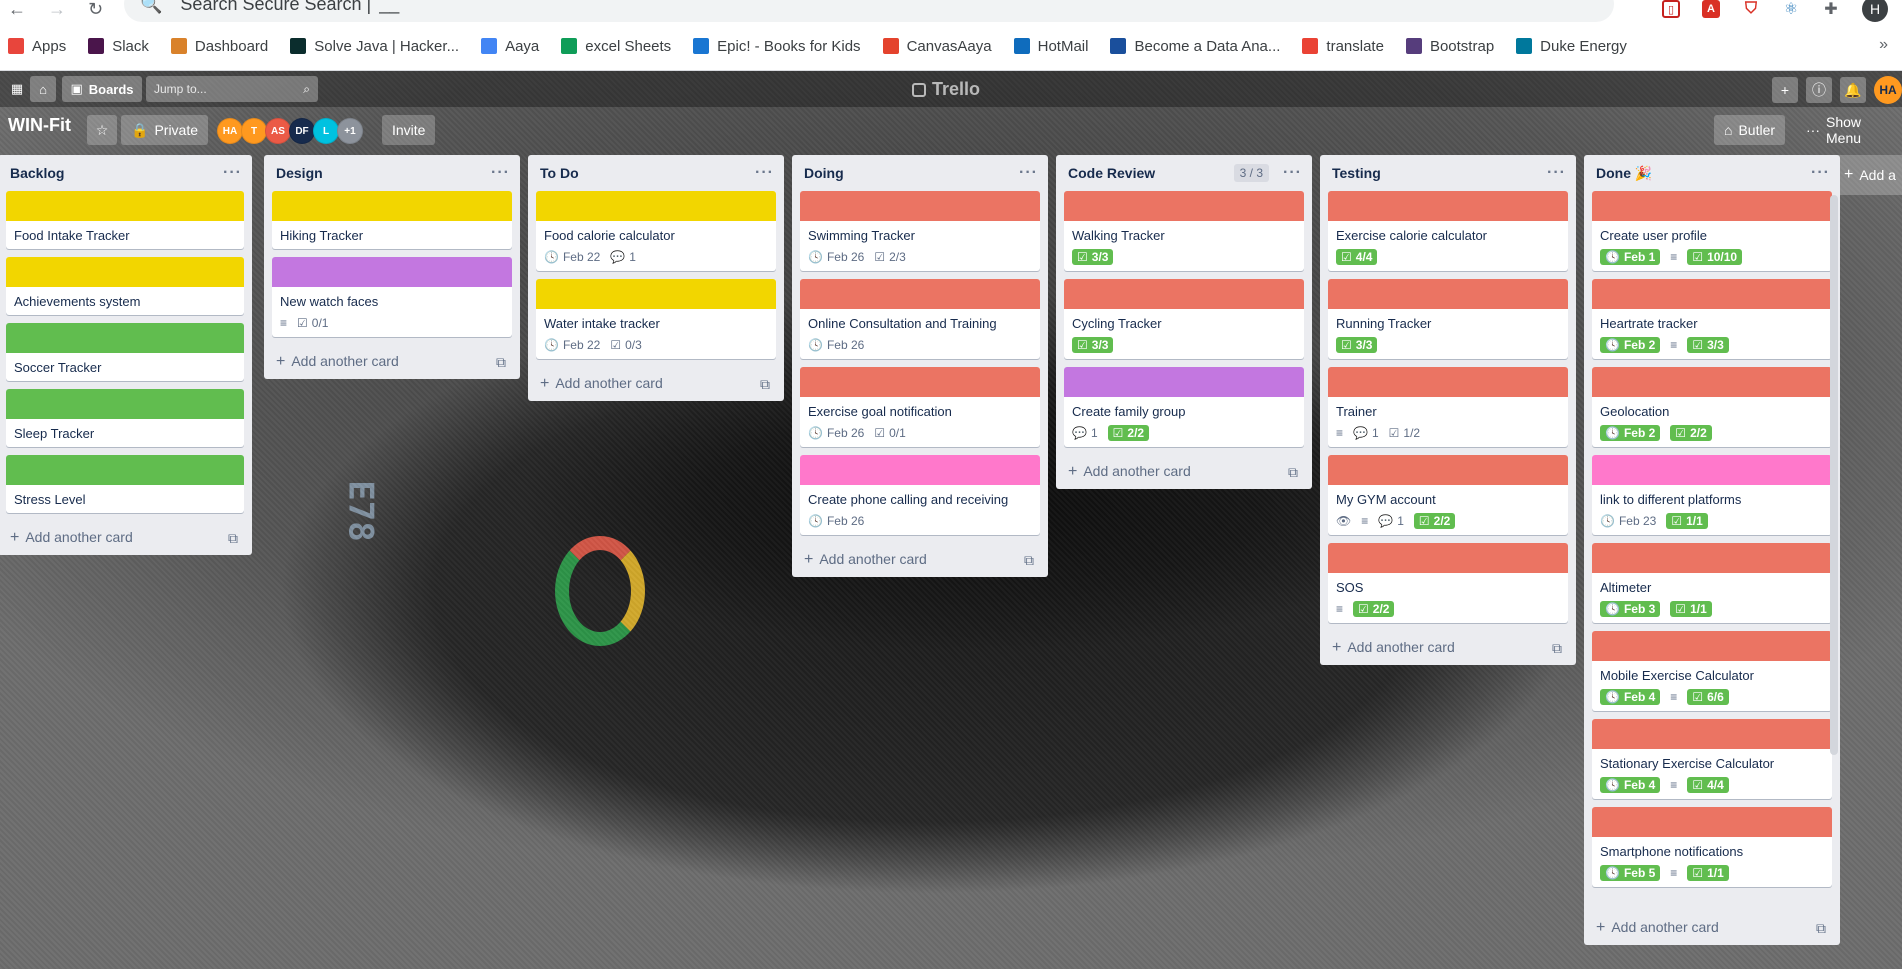  What do you see at coordinates (1712, 583) in the screenshot?
I see `card: Altimeter 🕓 Feb 3 ☑ 1/1` at bounding box center [1712, 583].